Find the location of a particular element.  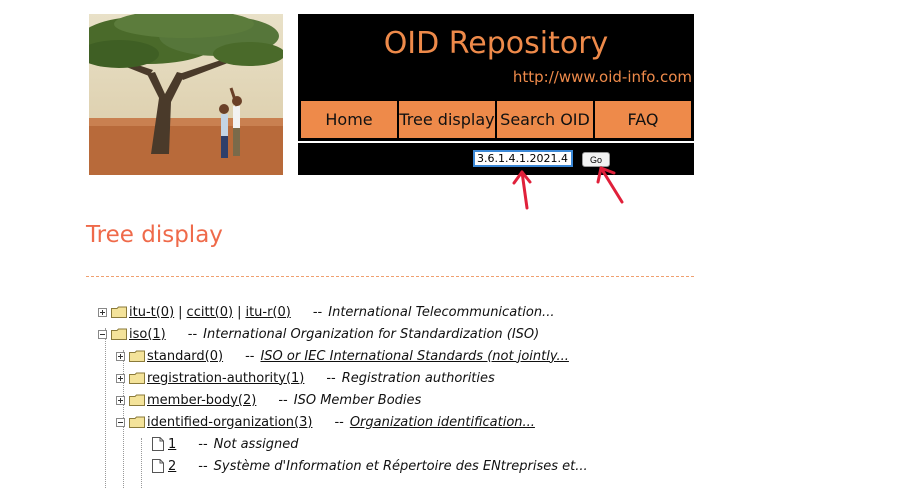

tree-link-registration-authority: registration-authority(1) is located at coordinates (225, 378).